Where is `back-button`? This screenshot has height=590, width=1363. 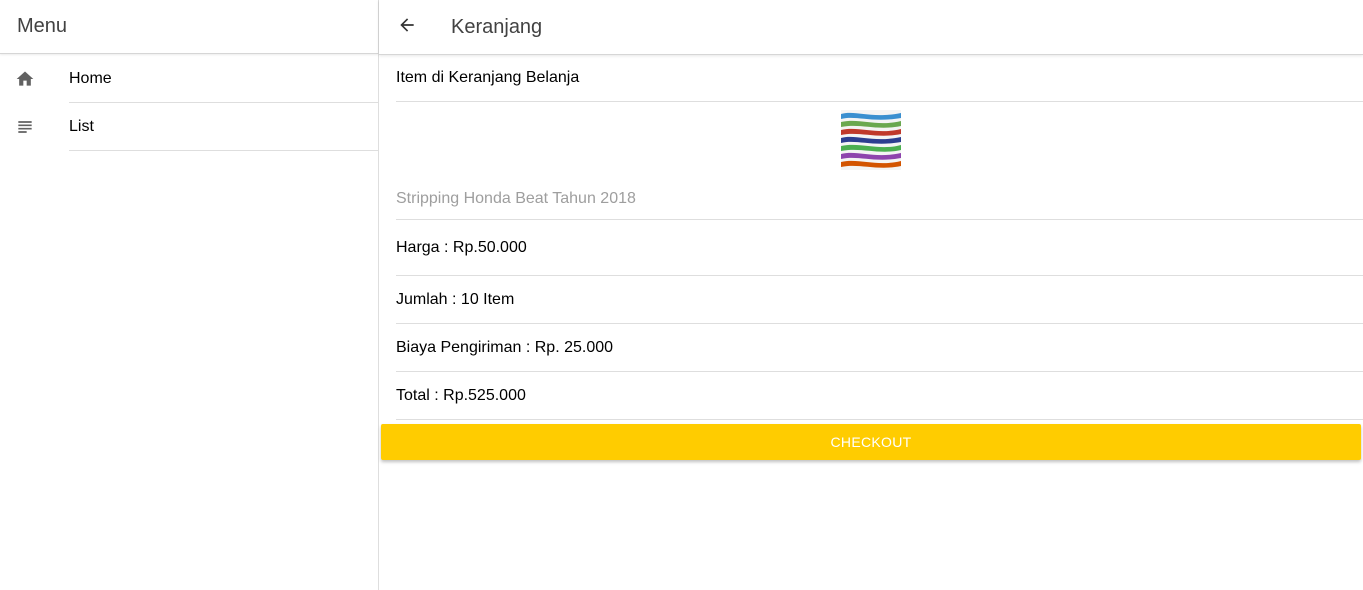
back-button is located at coordinates (407, 27).